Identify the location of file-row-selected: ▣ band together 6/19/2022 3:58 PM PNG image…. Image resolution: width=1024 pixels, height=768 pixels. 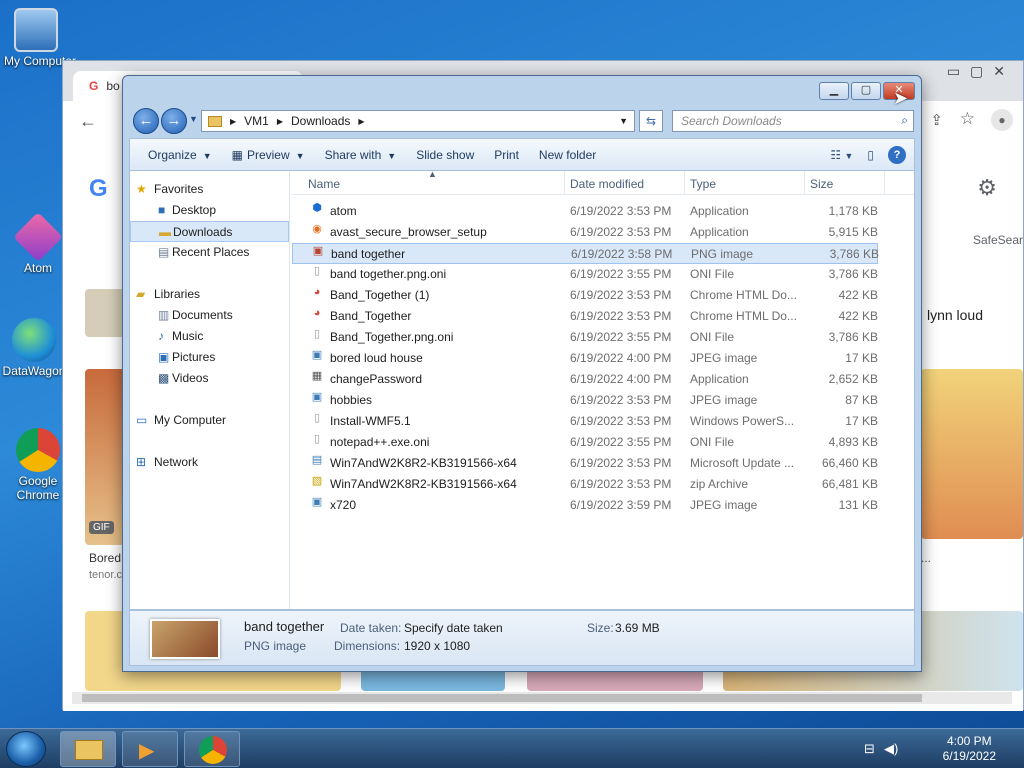
(585, 253).